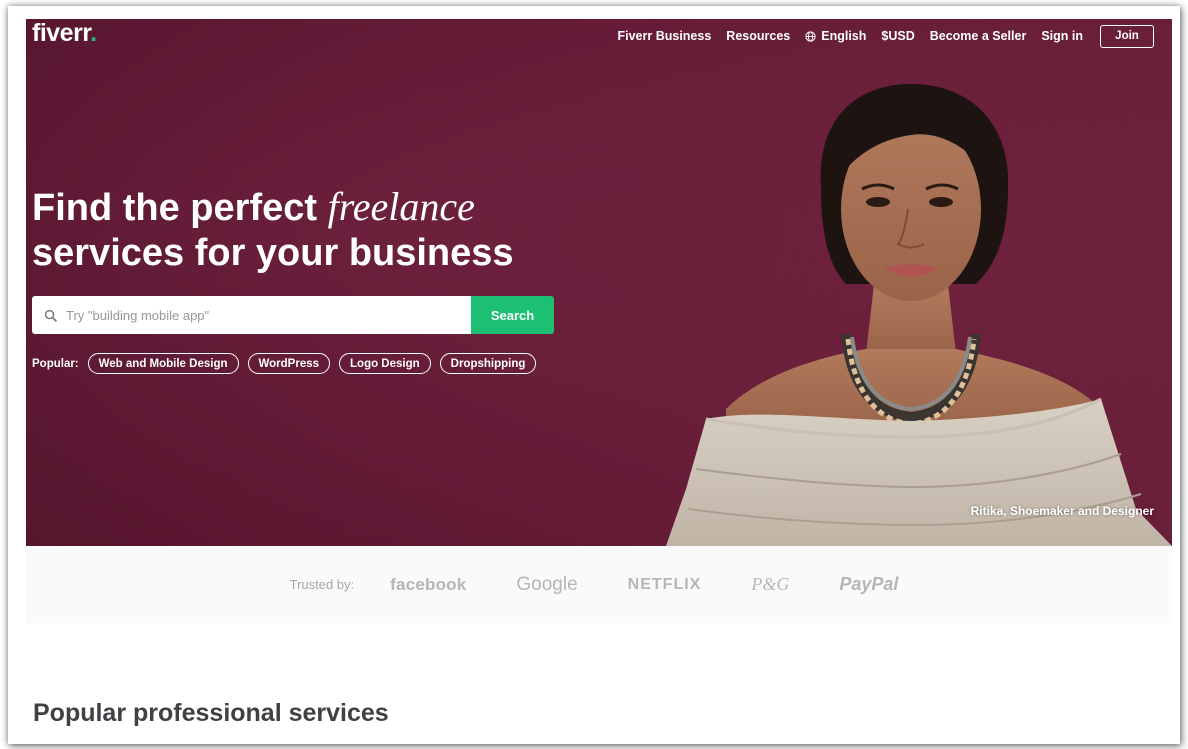 Image resolution: width=1188 pixels, height=749 pixels. Describe the element at coordinates (664, 584) in the screenshot. I see `netflix-logo: NETFLIX` at that location.